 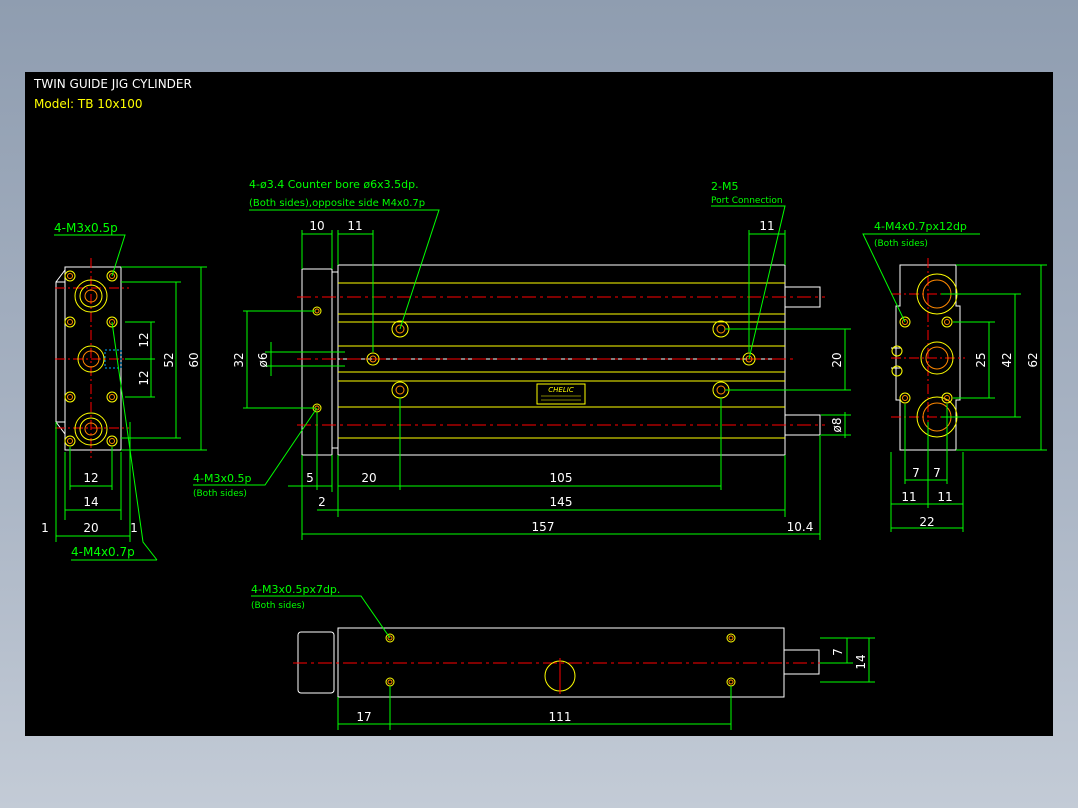 I want to click on drawing-title: TWIN GUIDE JIG CYLINDER, so click(x=112, y=84).